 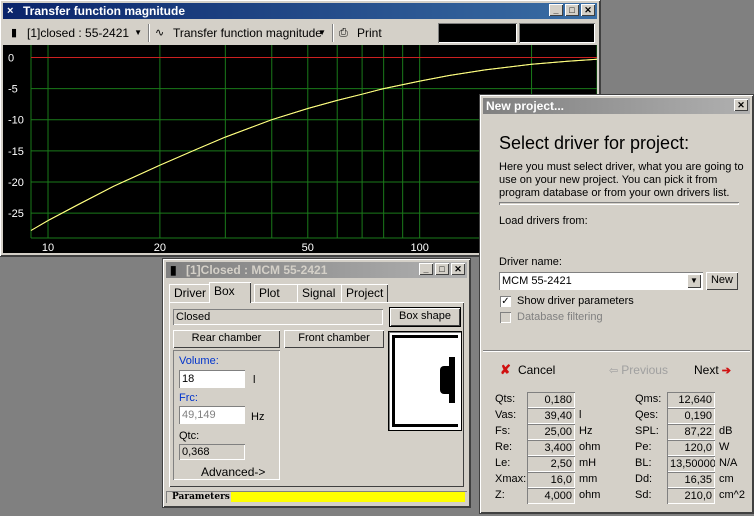 I want to click on param-value: 12,640, so click(x=691, y=400).